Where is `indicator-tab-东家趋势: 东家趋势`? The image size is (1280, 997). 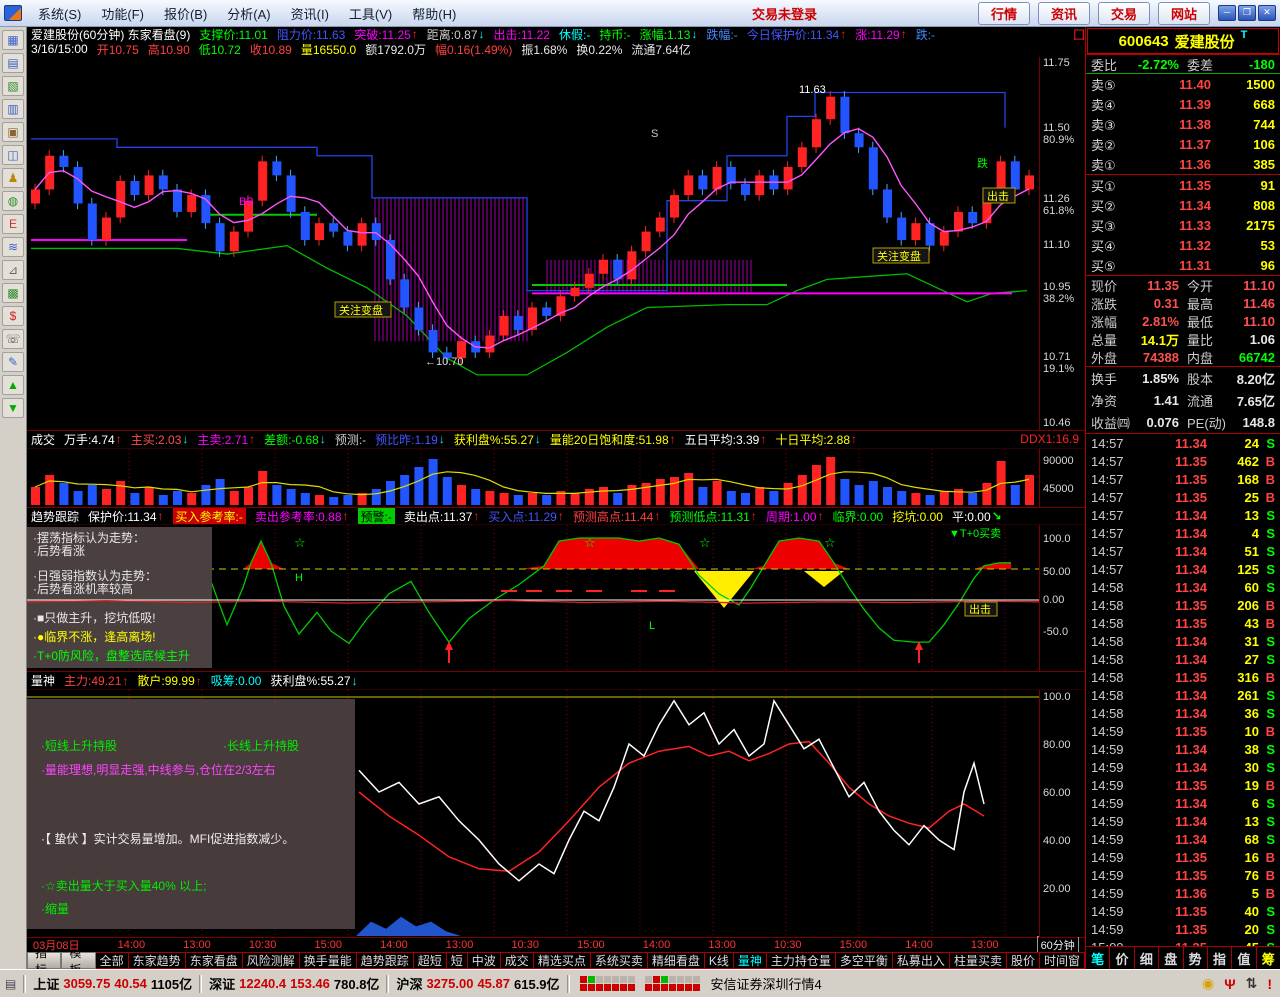
indicator-tab-东家趋势: 东家趋势 is located at coordinates (157, 960).